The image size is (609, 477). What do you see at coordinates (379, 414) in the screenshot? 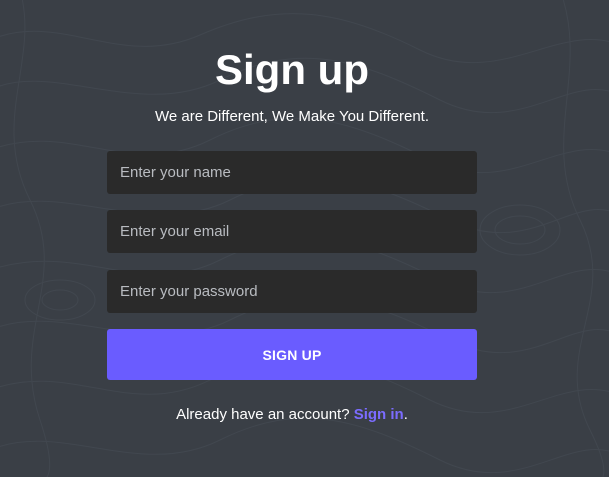
I see `signin-link: Sign in` at bounding box center [379, 414].